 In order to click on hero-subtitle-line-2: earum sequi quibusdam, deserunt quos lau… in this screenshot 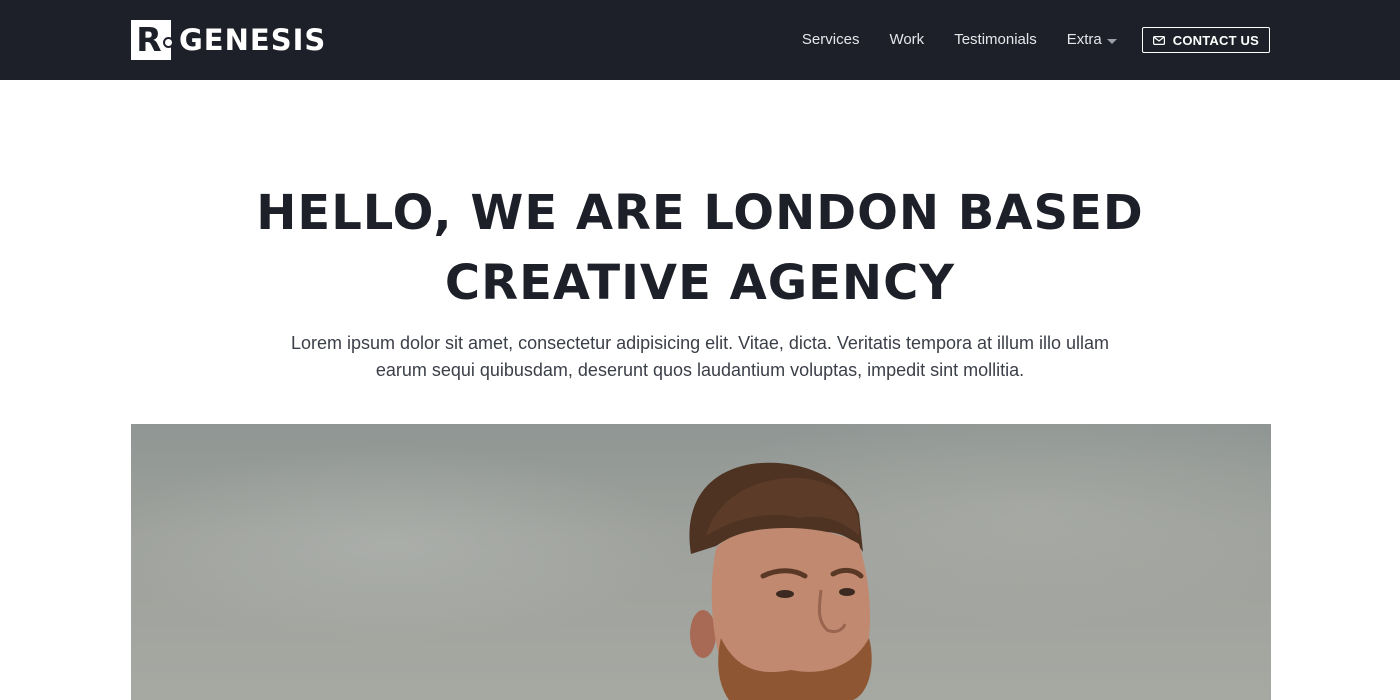, I will do `click(700, 370)`.